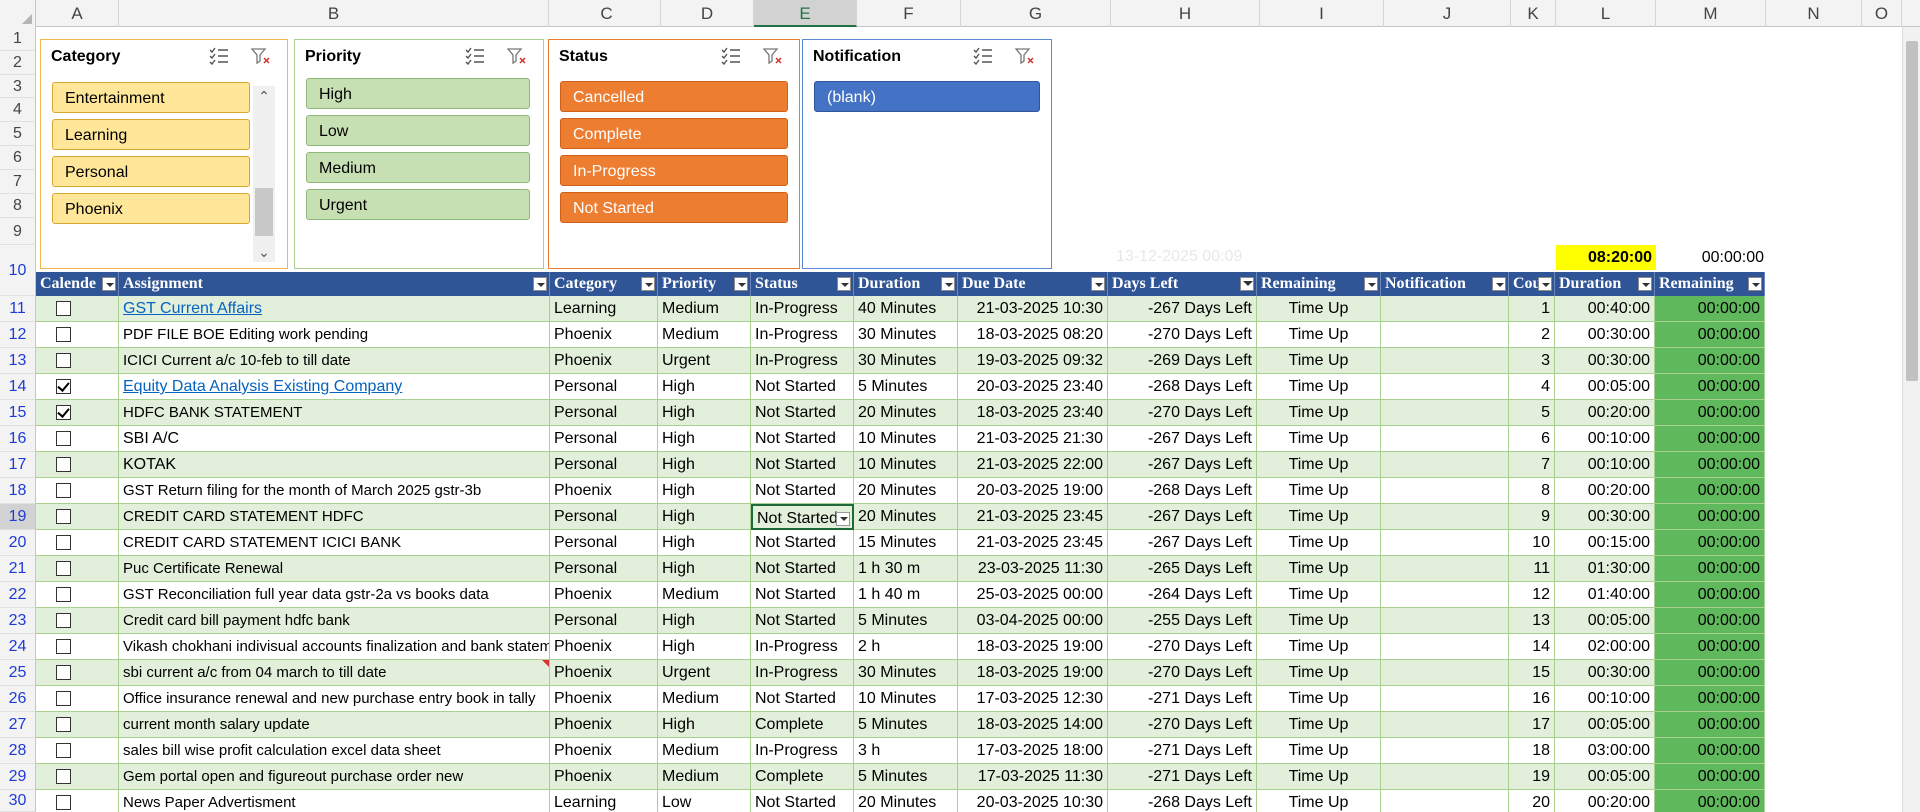 Image resolution: width=1920 pixels, height=812 pixels. I want to click on cell-due: 18-03-2025 08:20, so click(1033, 335).